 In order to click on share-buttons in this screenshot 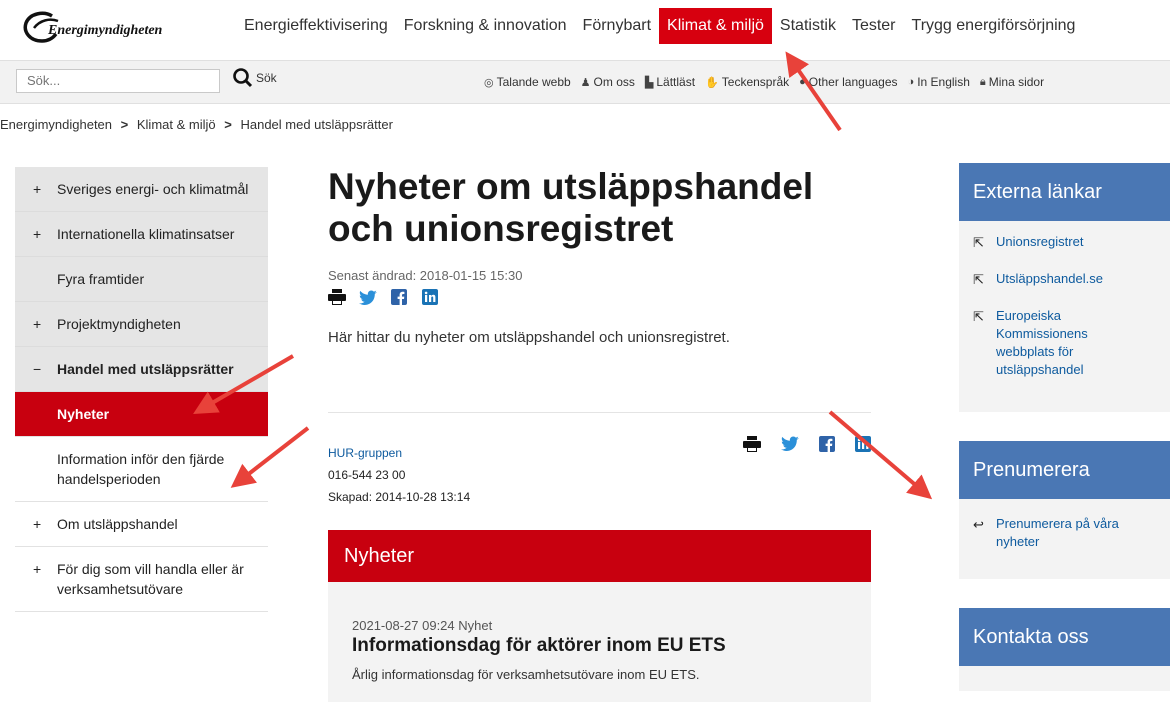, I will do `click(599, 297)`.